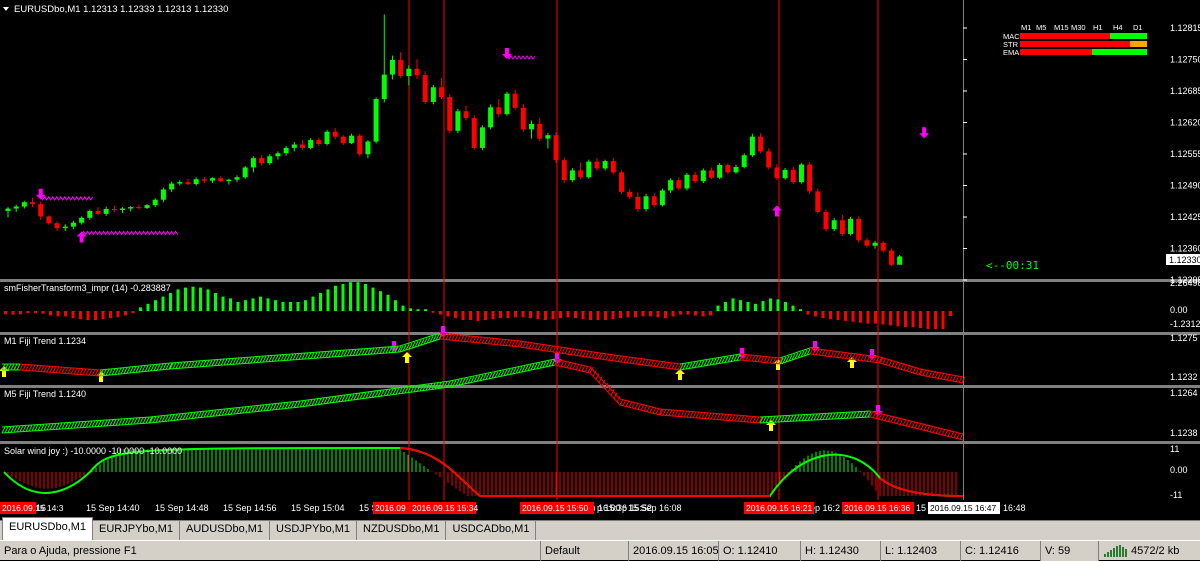 The height and width of the screenshot is (561, 1200). I want to click on indicator-axis-label: 11, so click(1174, 449).